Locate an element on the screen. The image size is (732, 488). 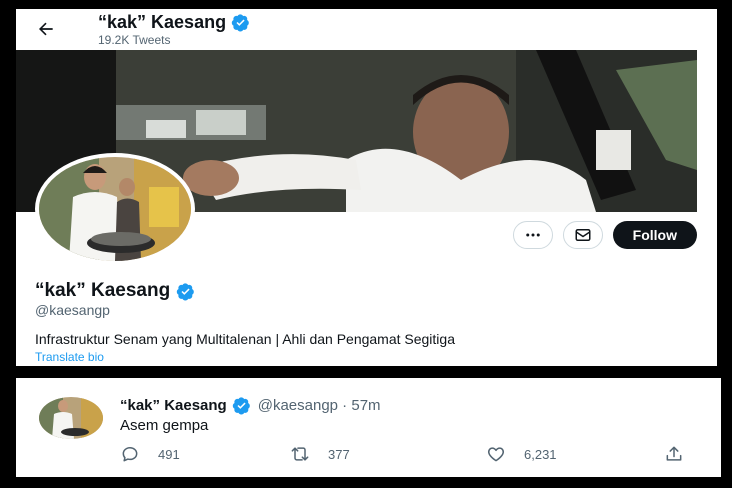
translate-bio-link: Translate bio is located at coordinates (69, 357).